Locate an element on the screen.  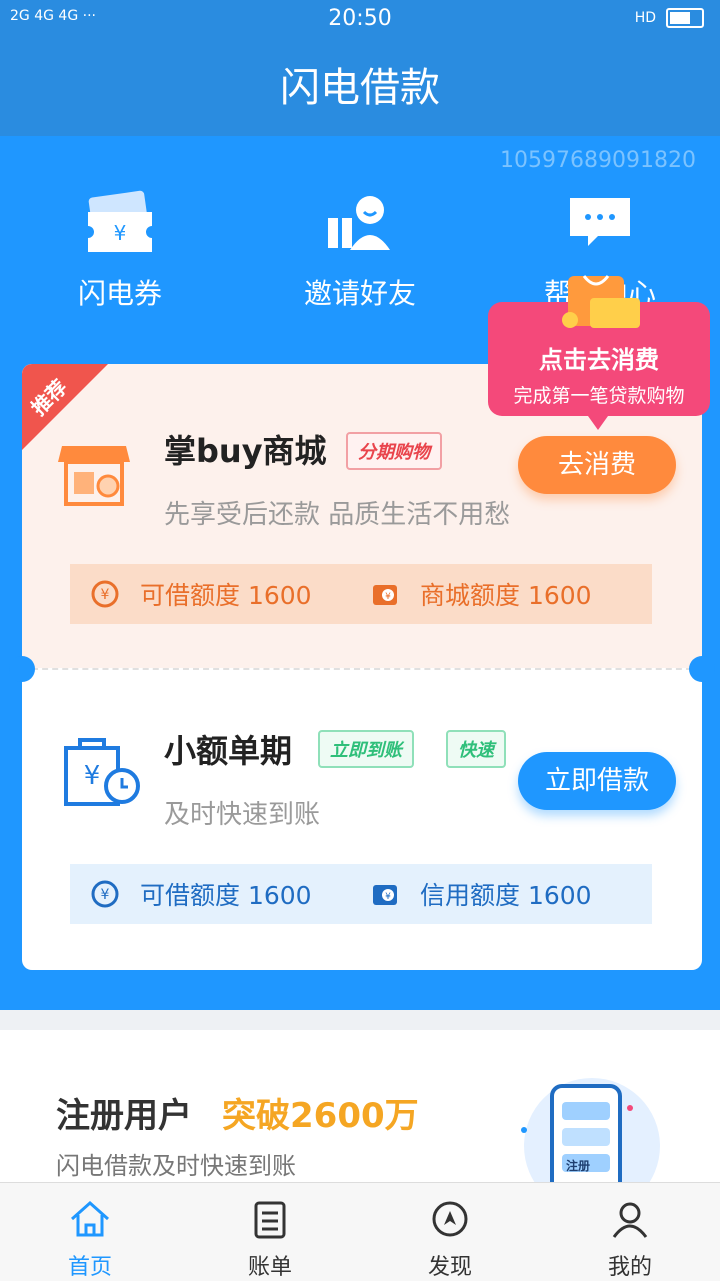
register-promo: 注册用户 突破2600万 闪电借款及时快速到账 注册 is located at coordinates (360, 1106).